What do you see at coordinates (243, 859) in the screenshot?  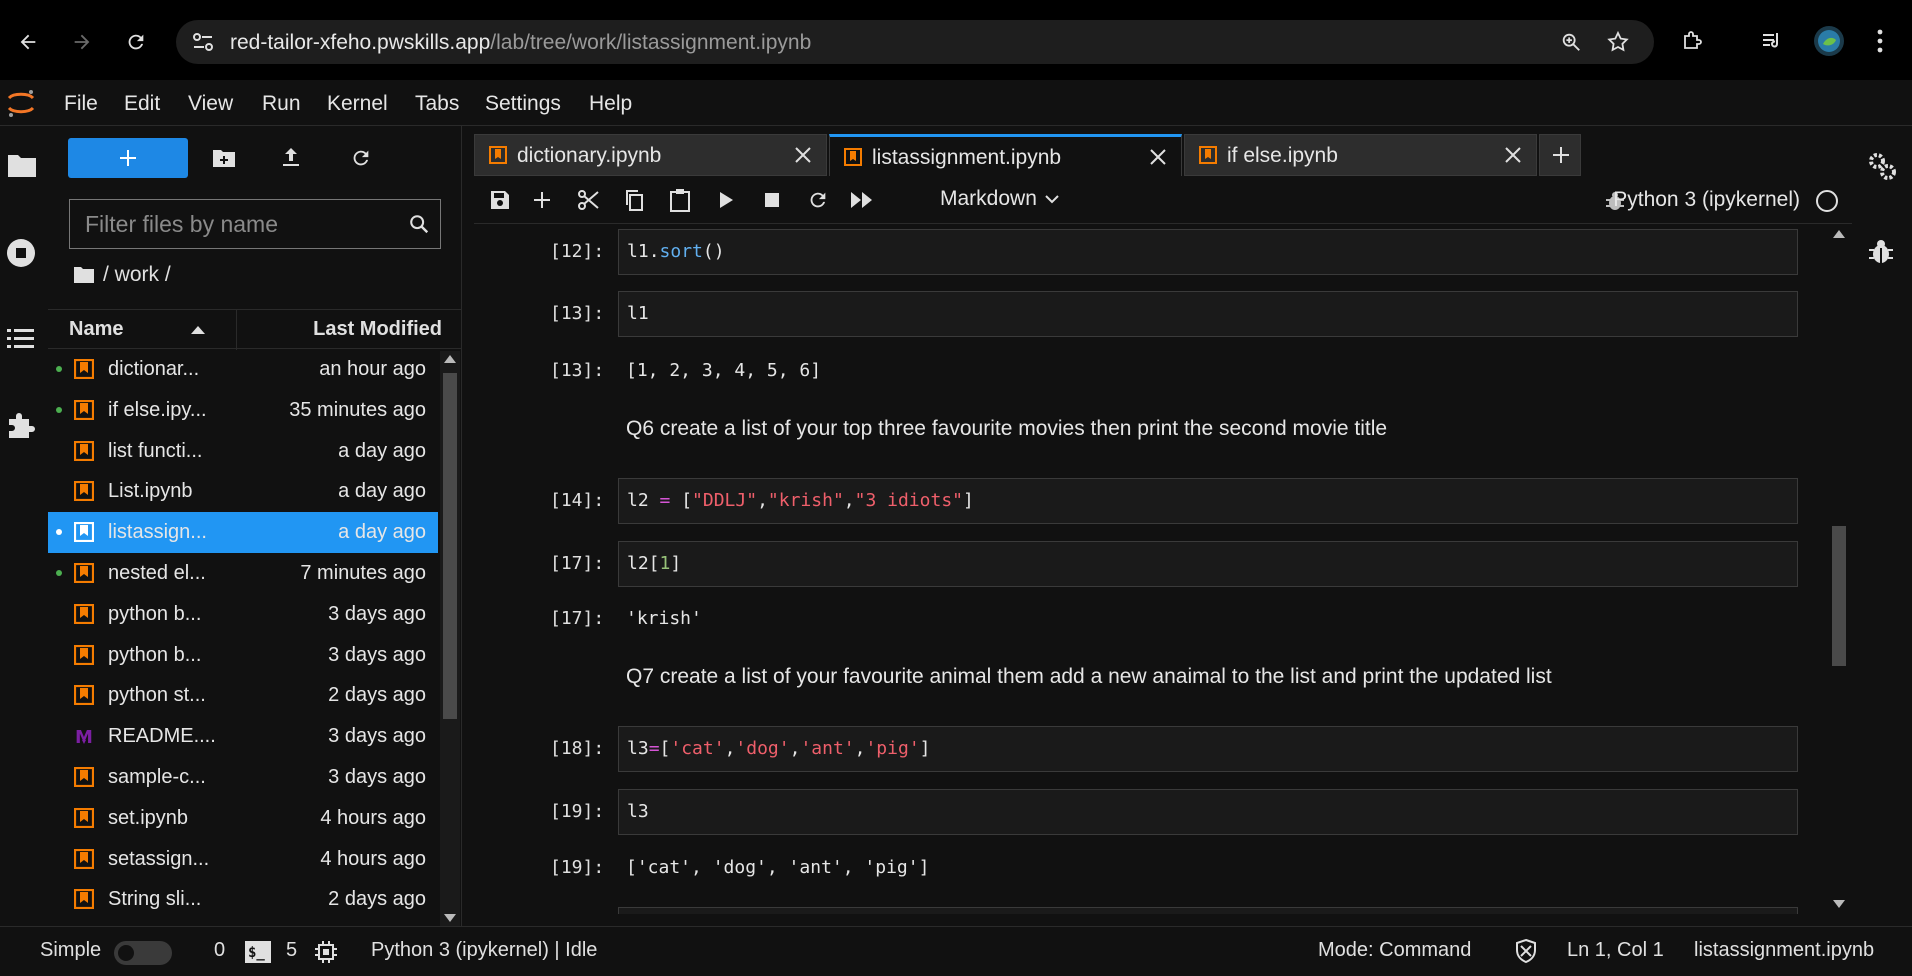 I see `file-row: setassign... 4 hours ago` at bounding box center [243, 859].